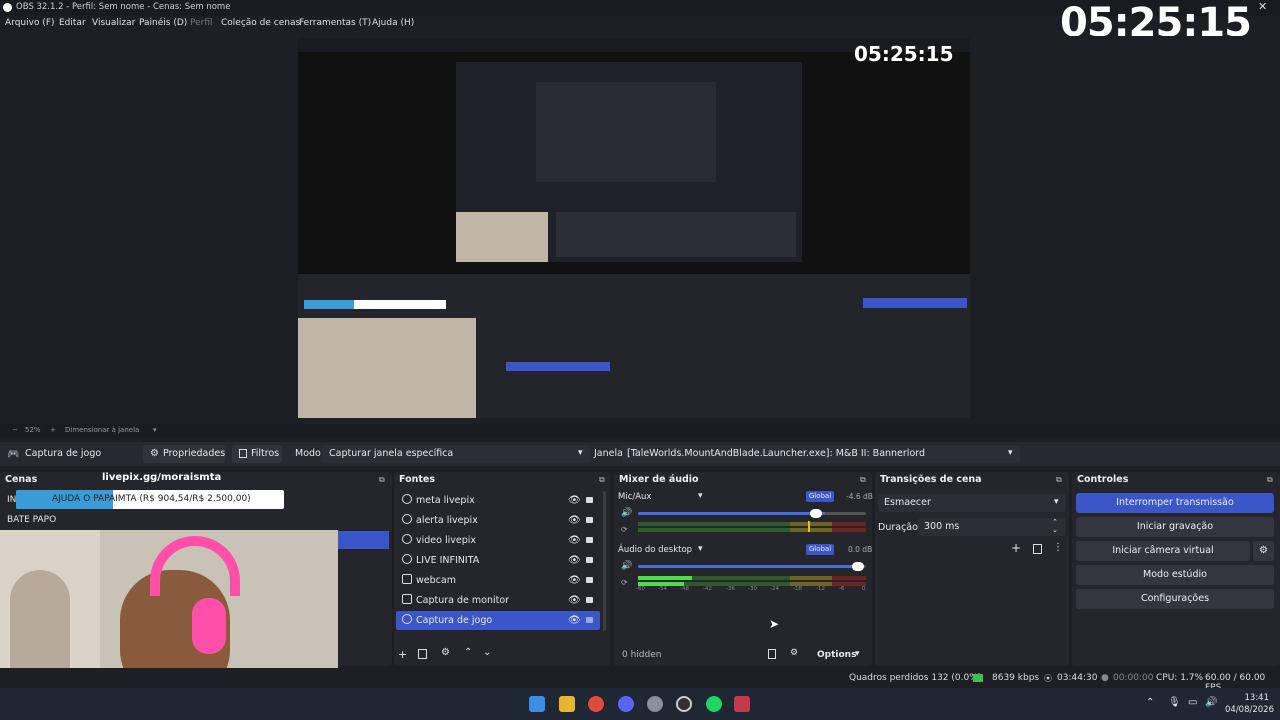 The height and width of the screenshot is (720, 1280). What do you see at coordinates (257, 454) in the screenshot?
I see `filters-button: Filtros` at bounding box center [257, 454].